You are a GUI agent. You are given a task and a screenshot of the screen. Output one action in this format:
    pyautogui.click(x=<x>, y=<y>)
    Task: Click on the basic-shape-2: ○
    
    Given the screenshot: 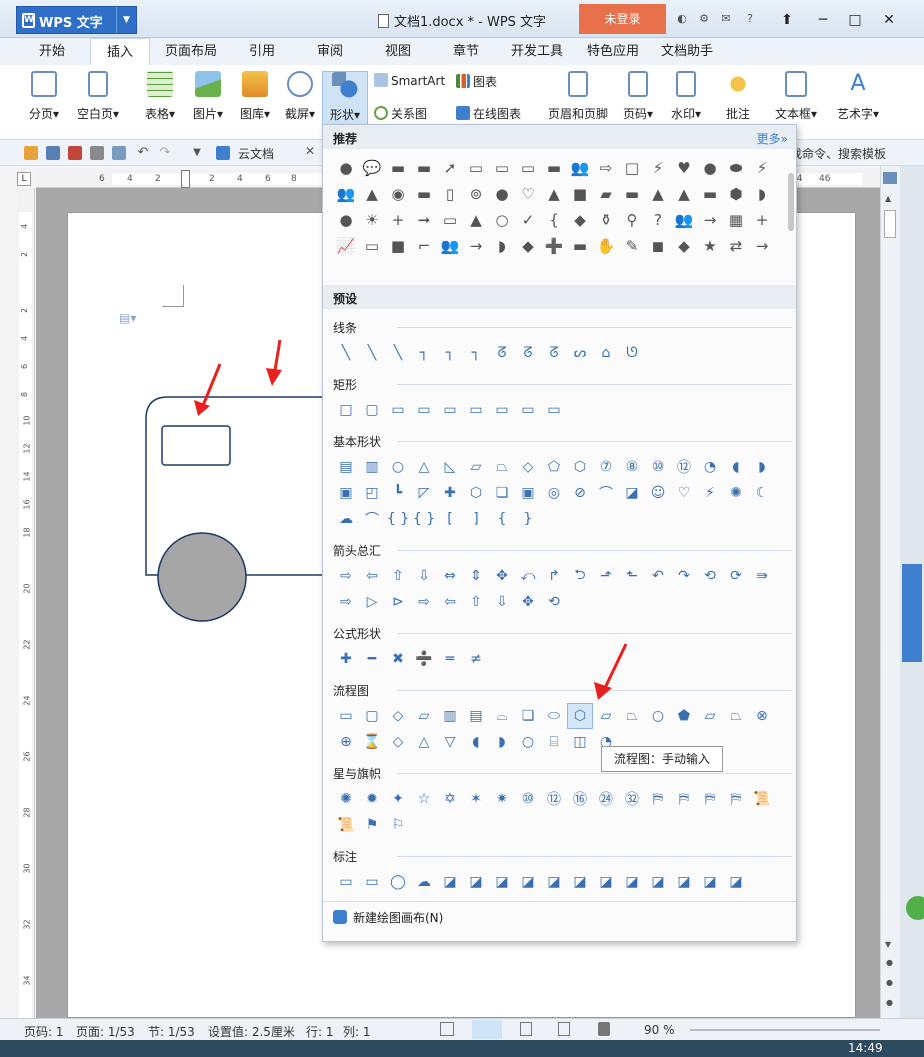 What is the action you would take?
    pyautogui.click(x=398, y=467)
    